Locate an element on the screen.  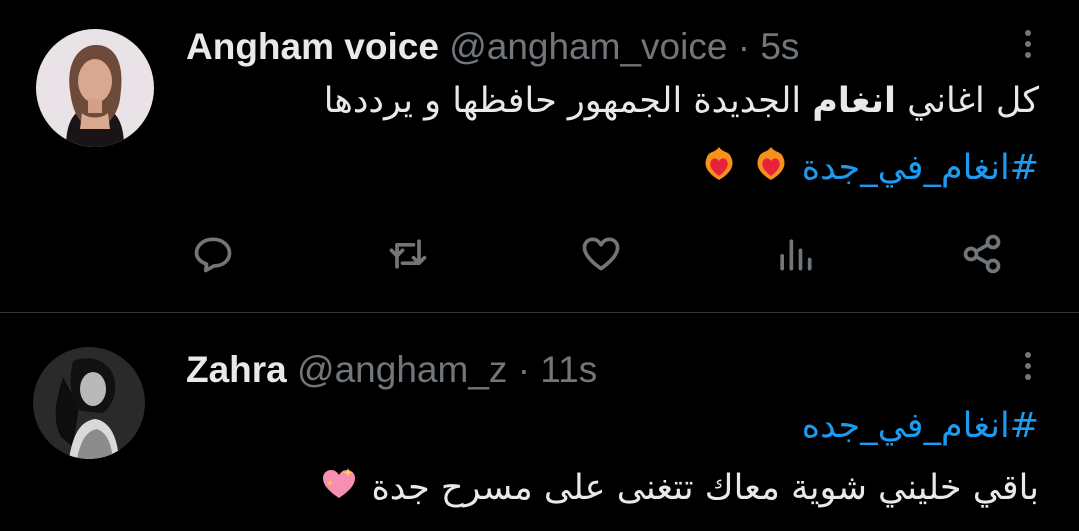
text-bold-segment: انغام is located at coordinates (854, 101).